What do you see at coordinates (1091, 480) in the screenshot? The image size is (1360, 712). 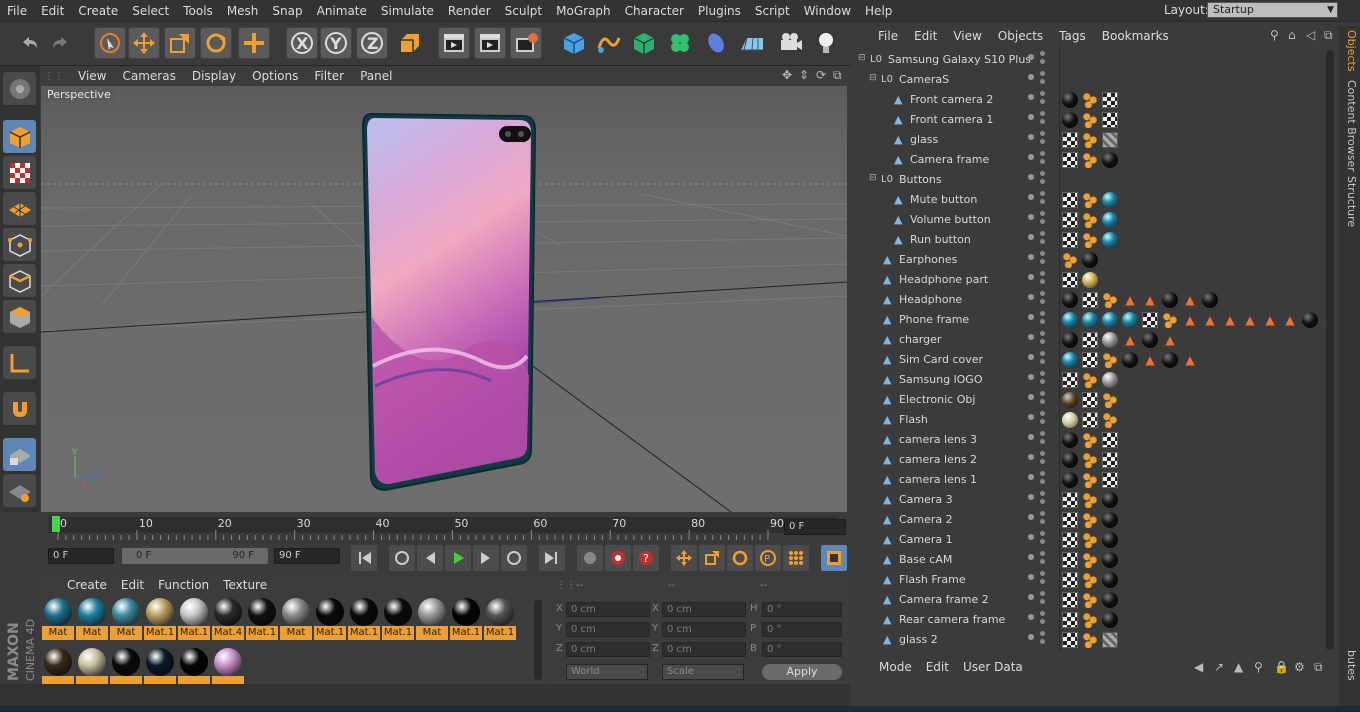 I see `object-row: ▲ camera lens 1` at bounding box center [1091, 480].